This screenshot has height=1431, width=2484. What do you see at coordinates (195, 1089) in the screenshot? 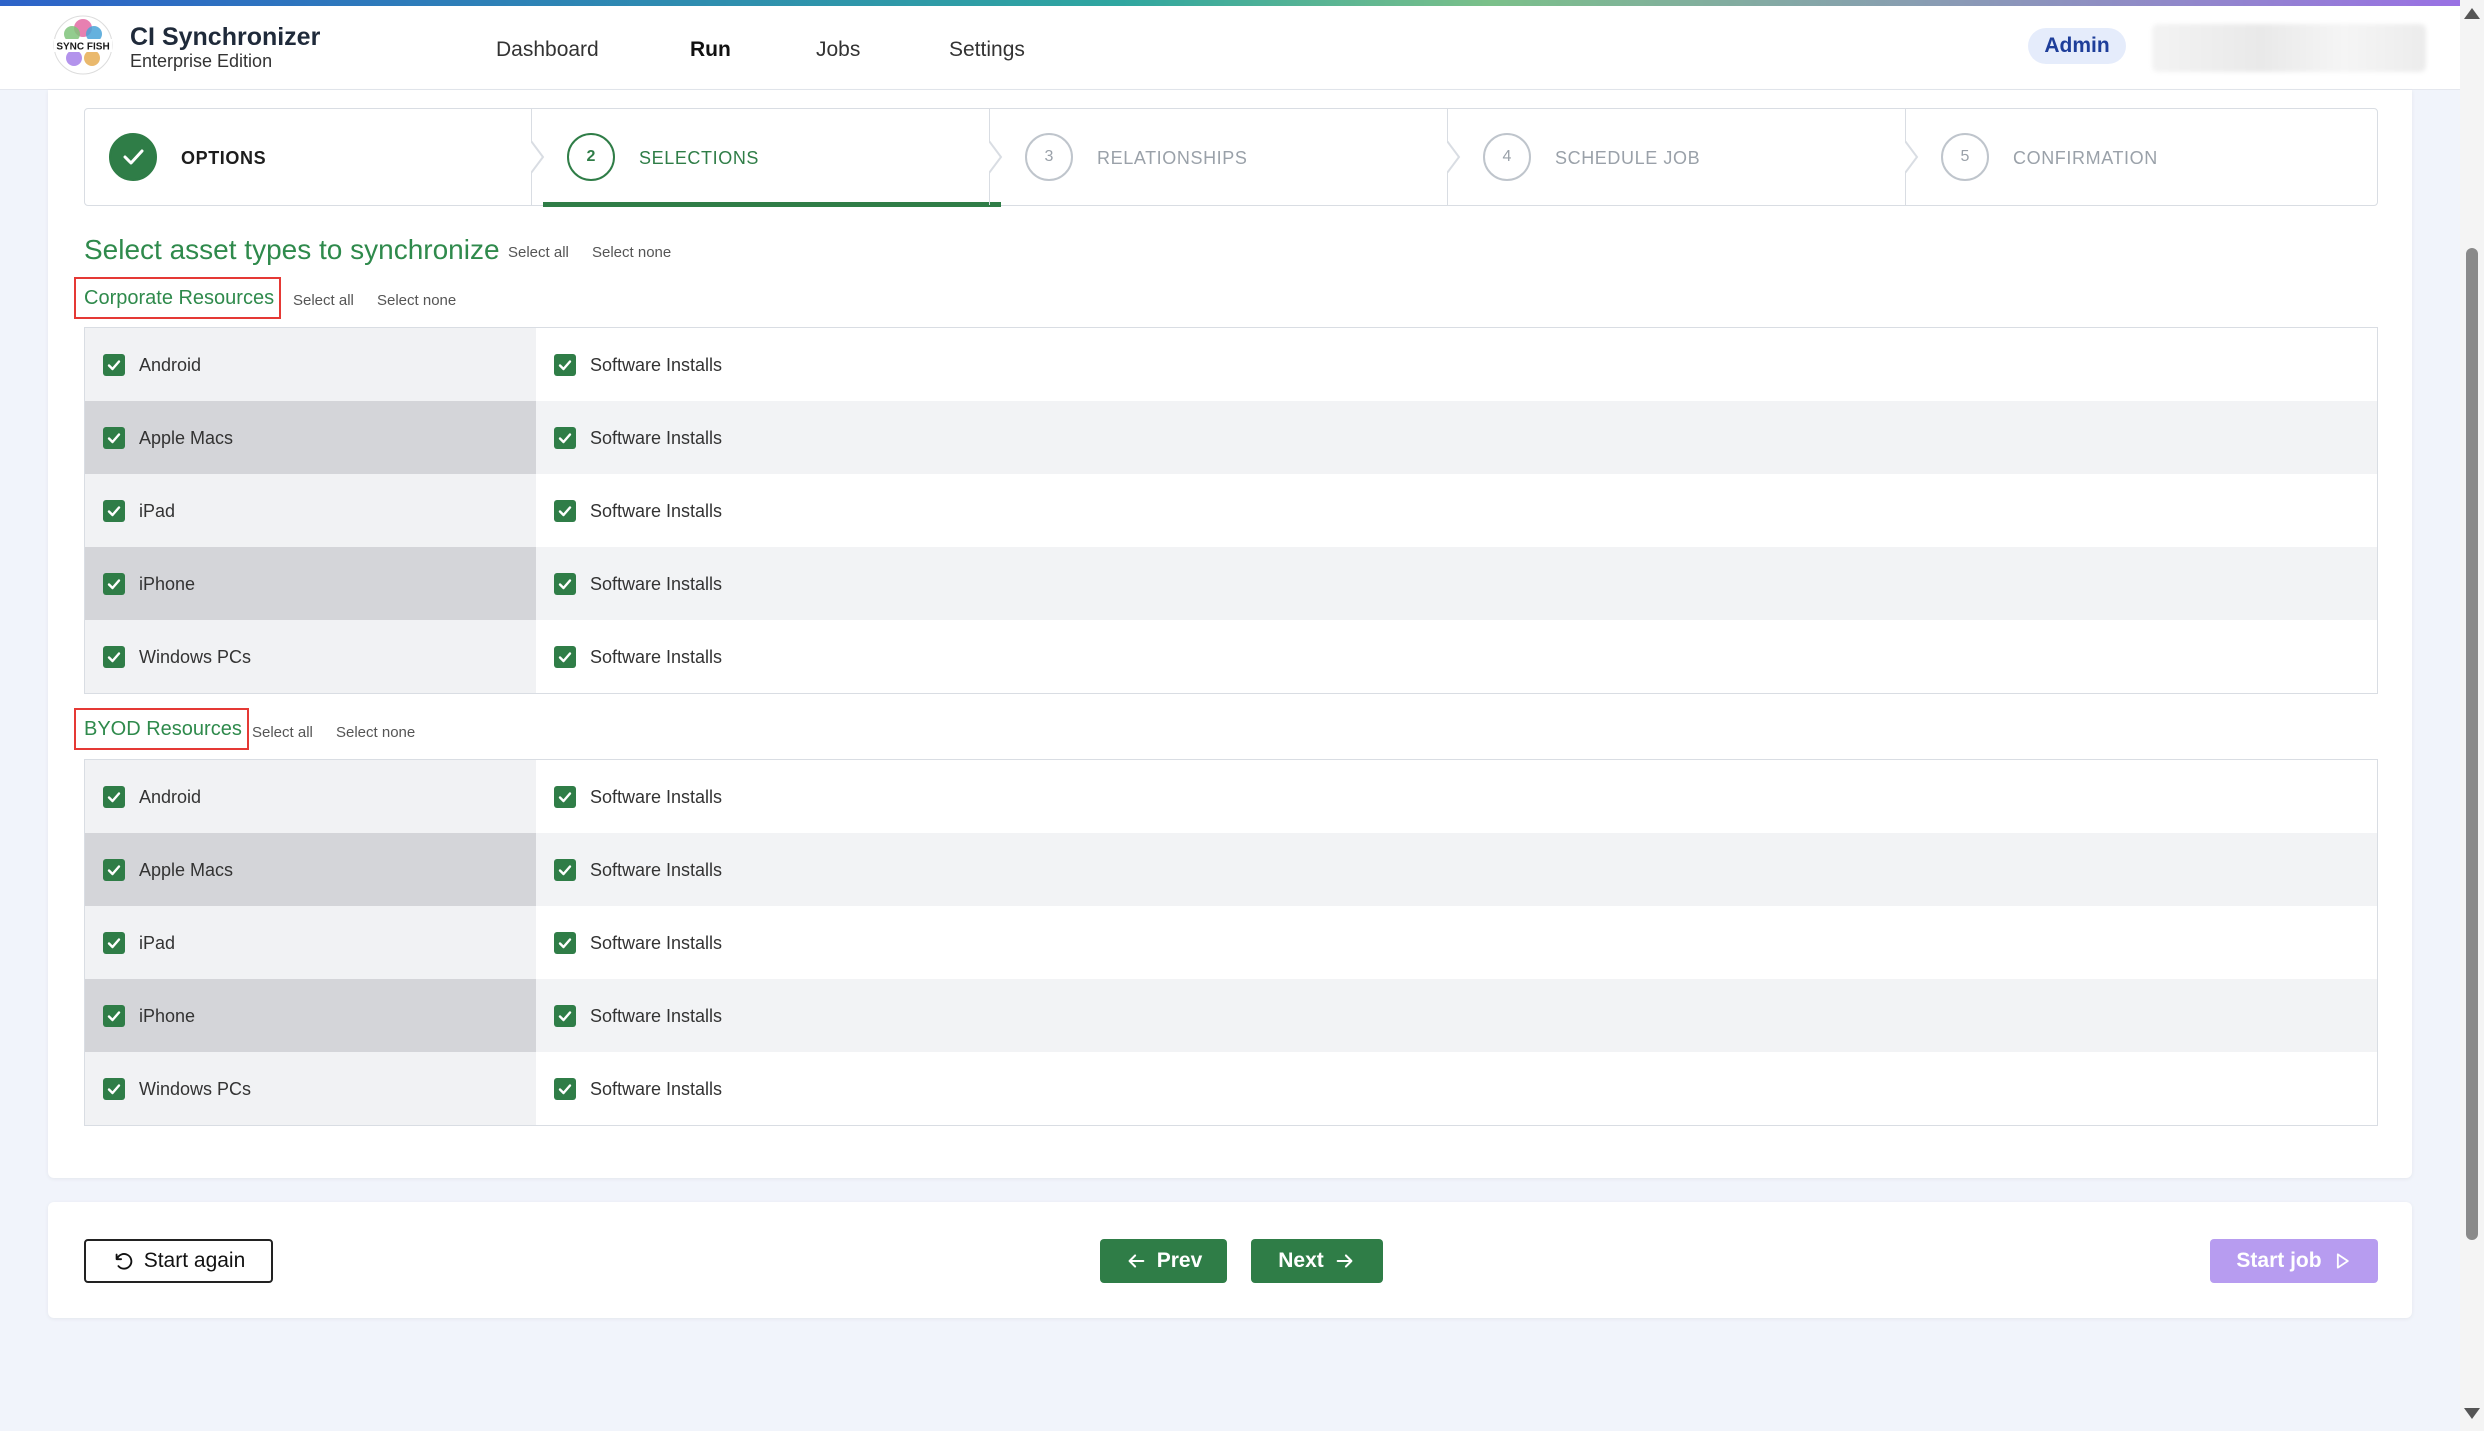
I see `asset-label: Windows PCs` at bounding box center [195, 1089].